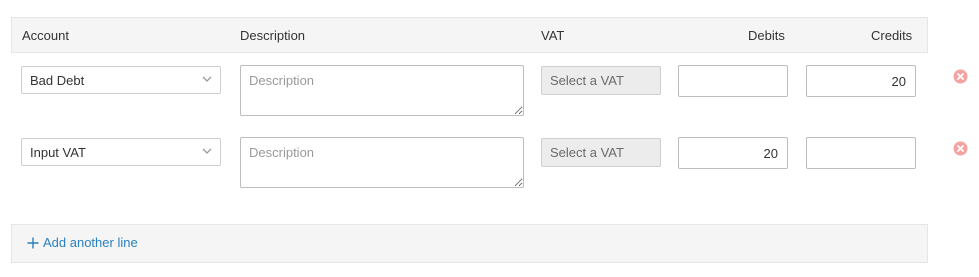  Describe the element at coordinates (469, 35) in the screenshot. I see `table-header: Account Description VAT Debits Credits` at that location.